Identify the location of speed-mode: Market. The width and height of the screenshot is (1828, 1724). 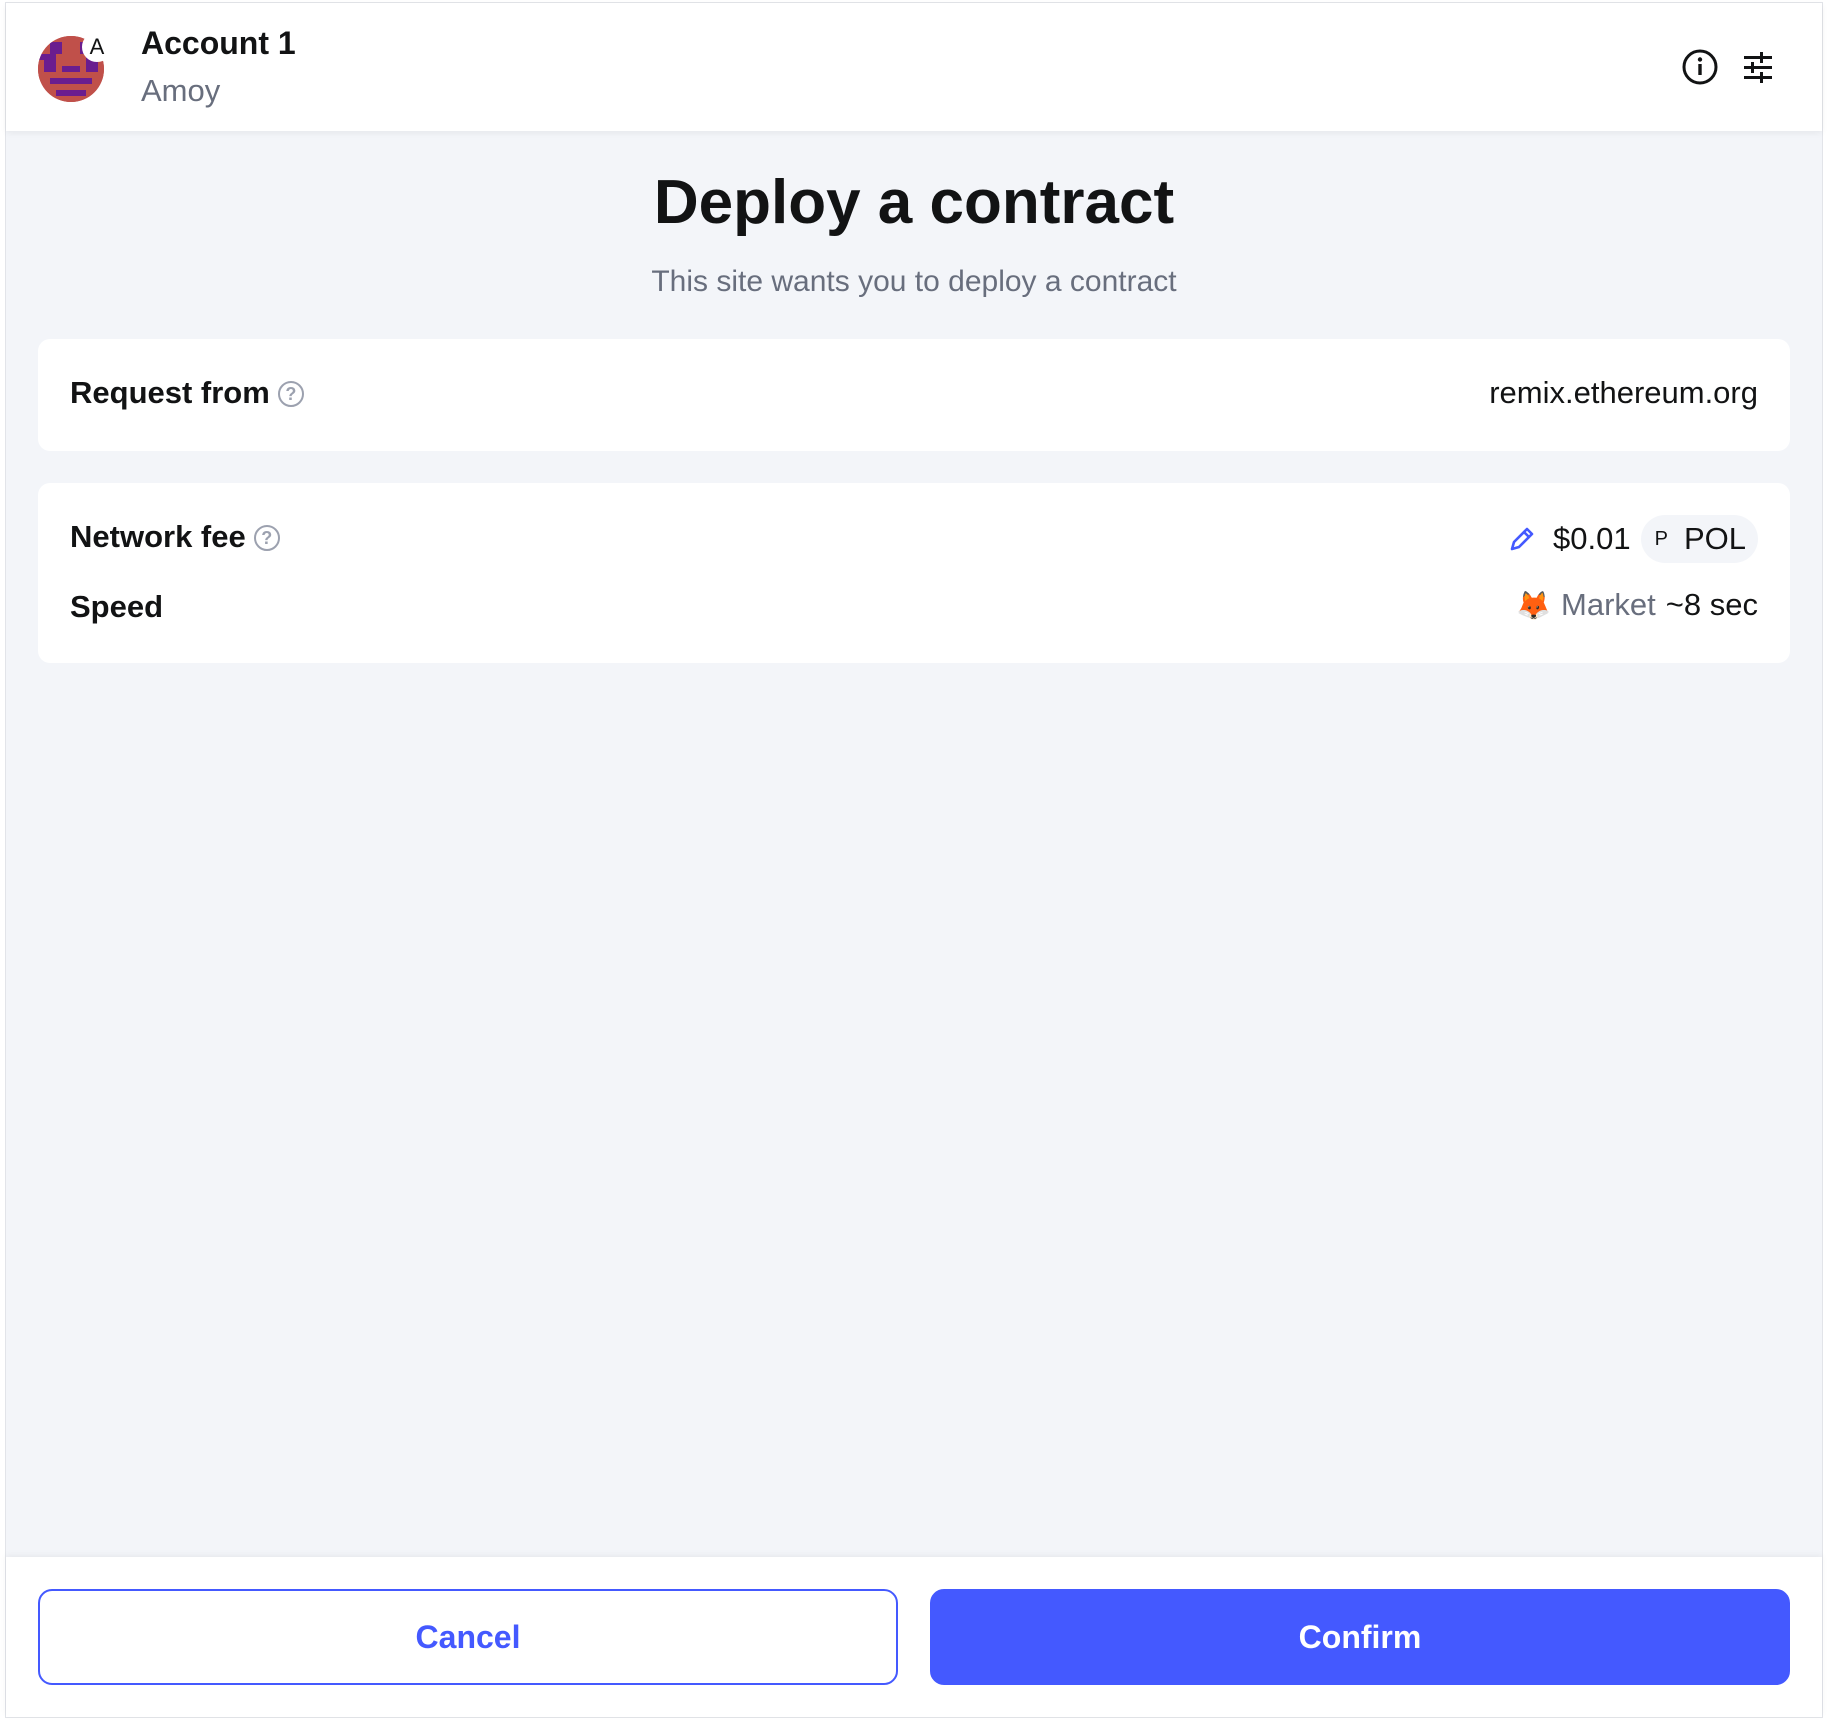
(1608, 604).